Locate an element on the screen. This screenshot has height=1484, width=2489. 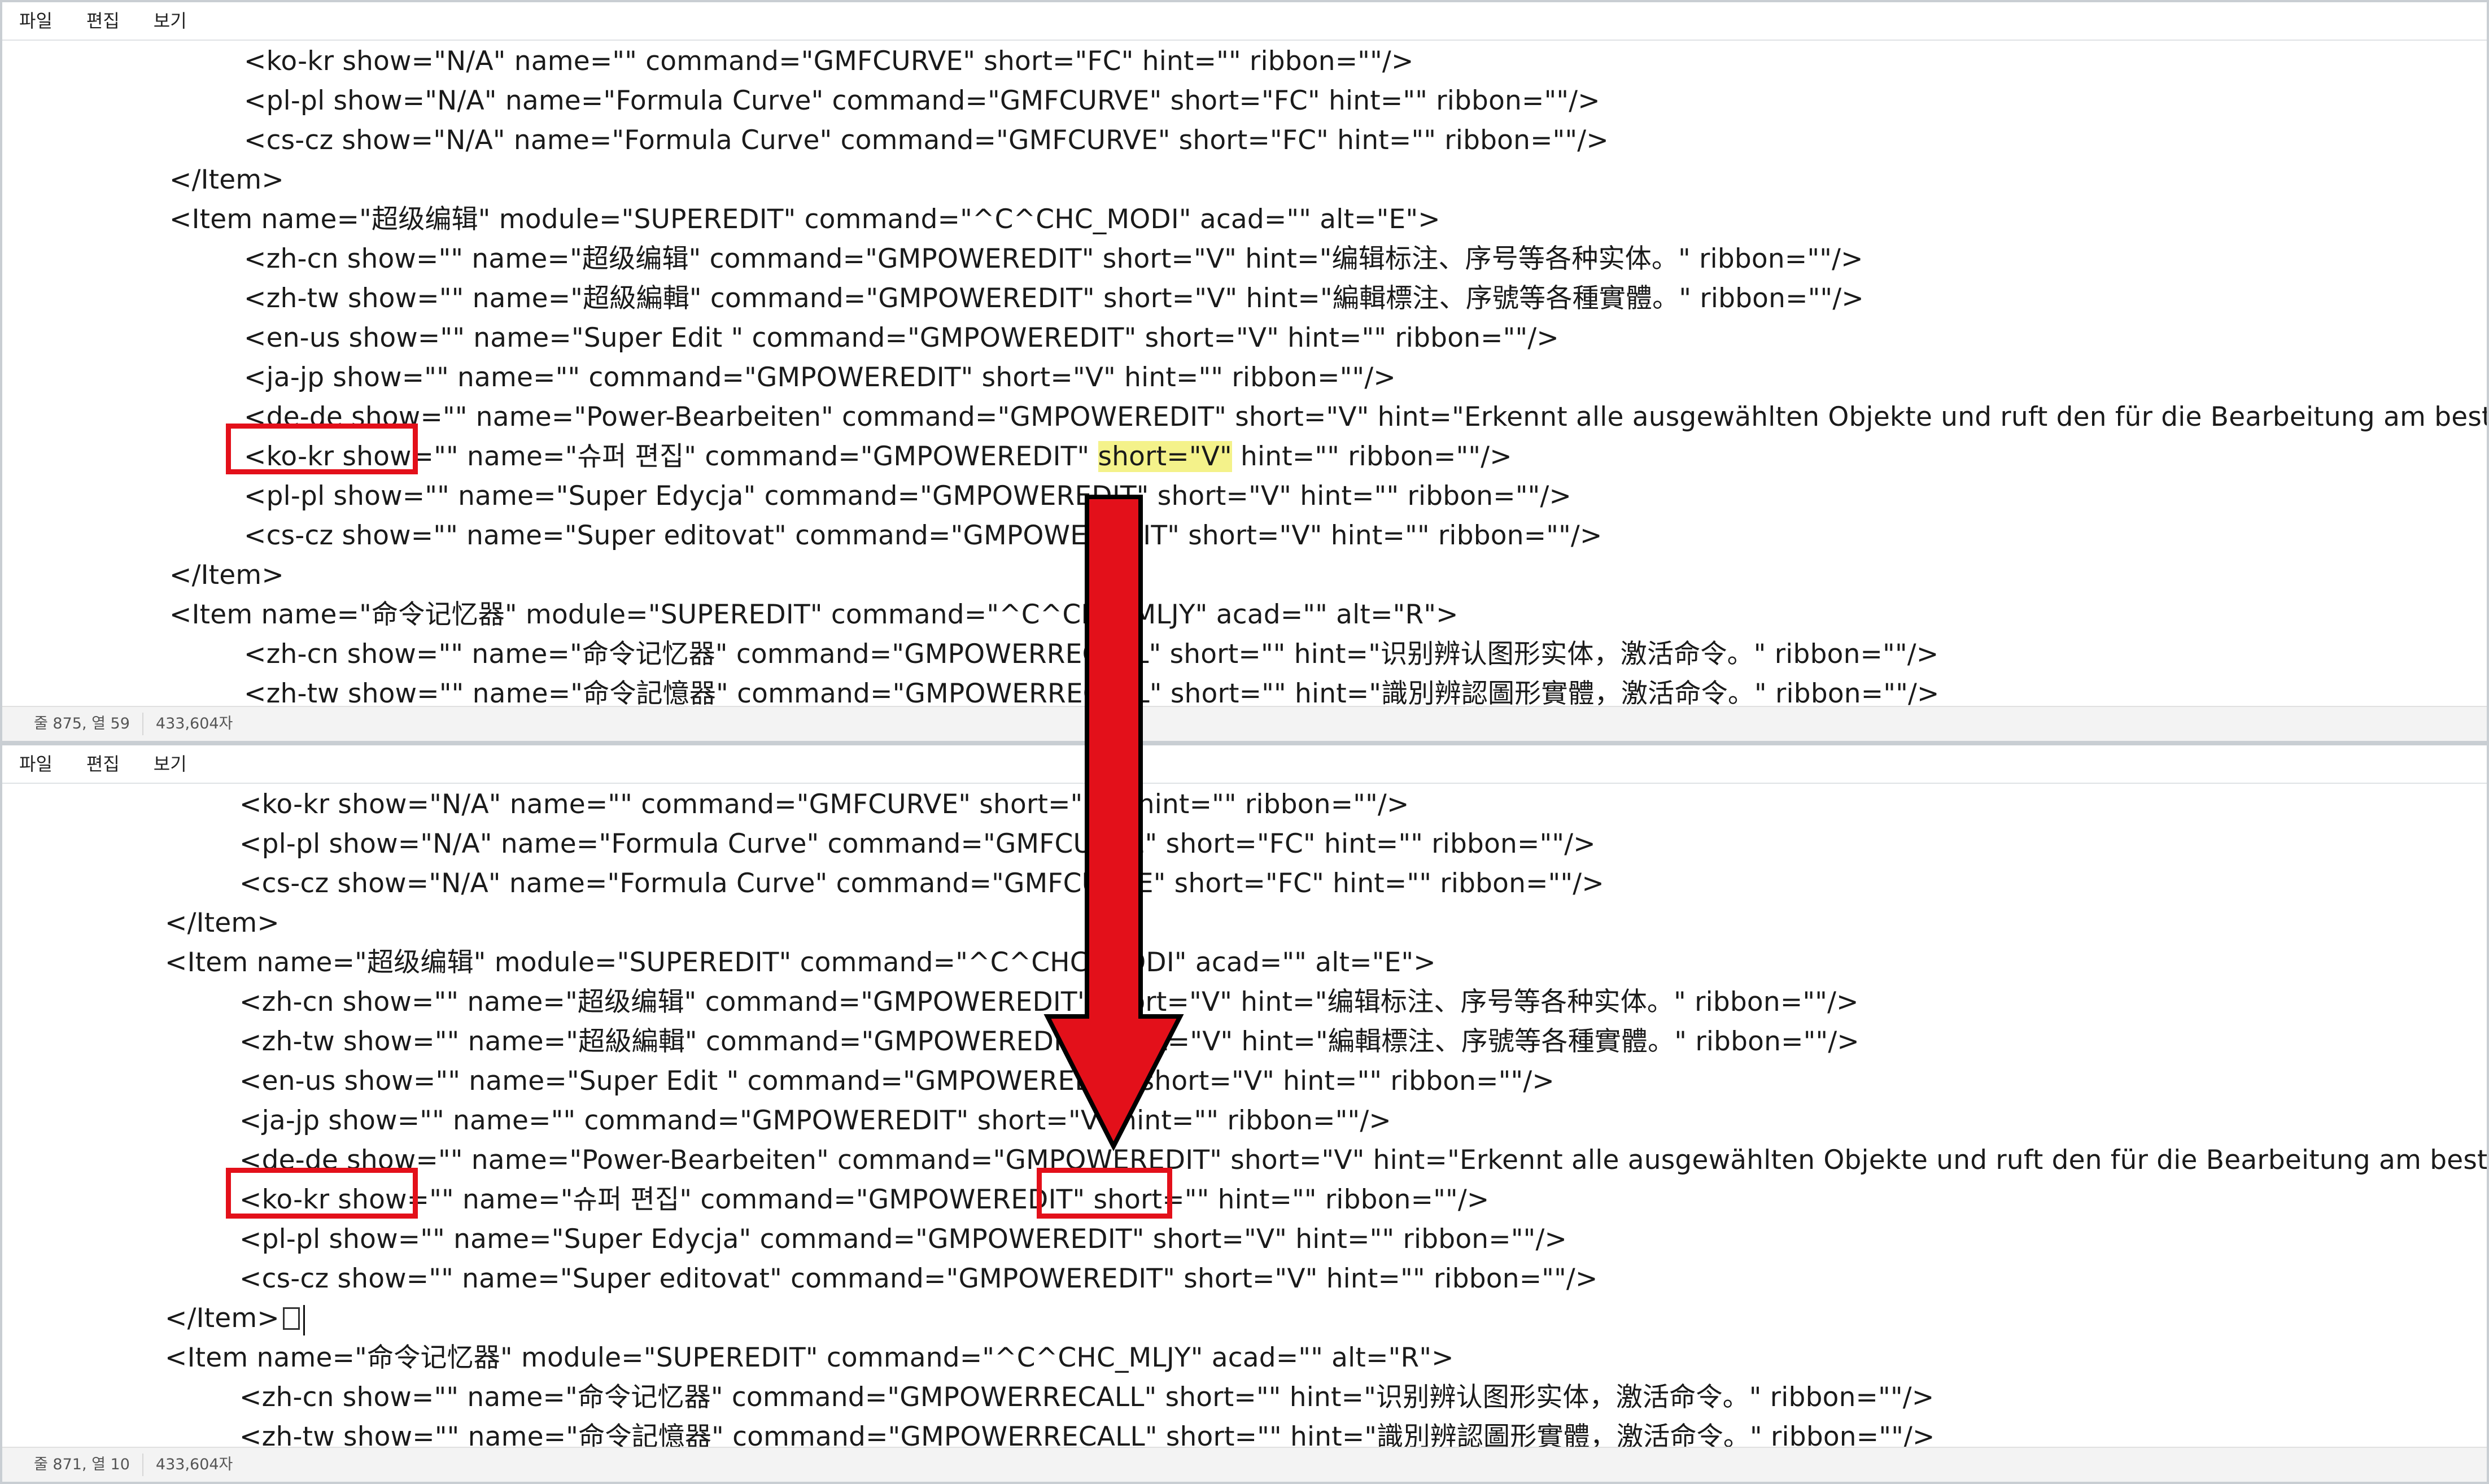
code-text: </Item> is located at coordinates (223, 1318).